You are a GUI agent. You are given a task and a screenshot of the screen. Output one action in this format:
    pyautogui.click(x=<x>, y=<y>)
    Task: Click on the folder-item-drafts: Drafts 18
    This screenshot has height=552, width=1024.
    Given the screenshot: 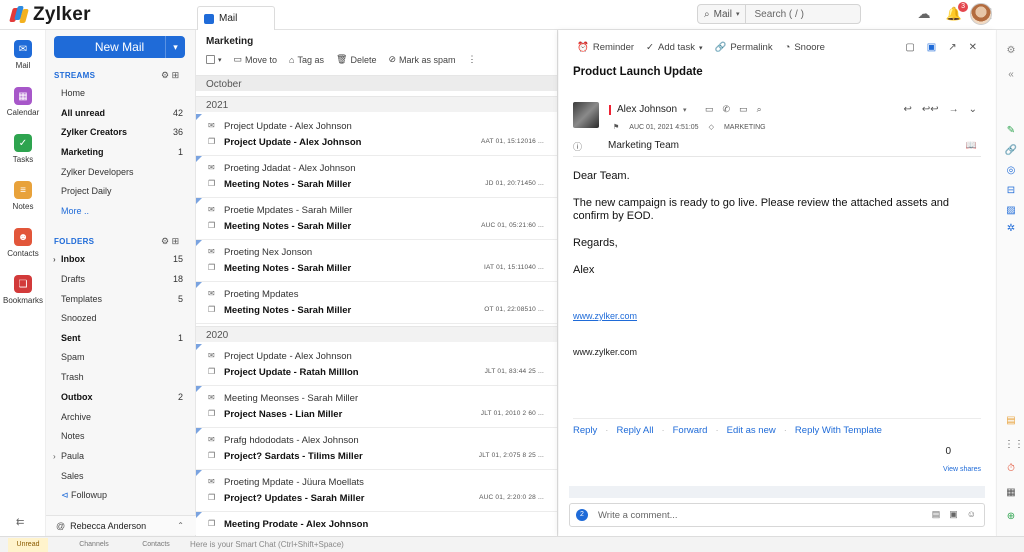 What is the action you would take?
    pyautogui.click(x=122, y=279)
    